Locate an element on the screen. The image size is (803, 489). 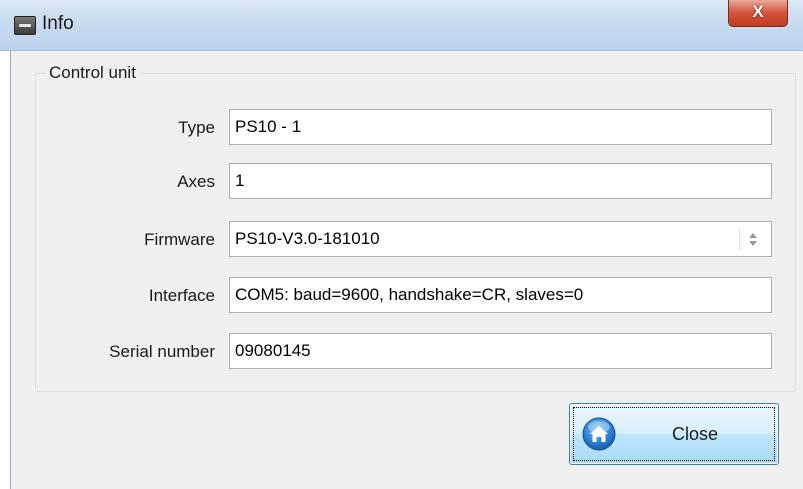
type-field is located at coordinates (500, 127).